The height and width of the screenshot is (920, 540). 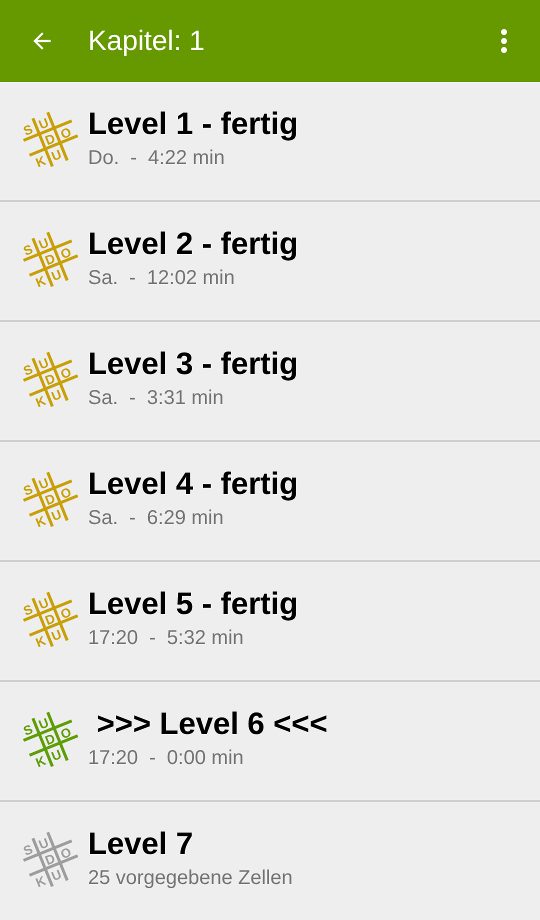 I want to click on level-subtitle: 17:20 - 5:32 min, so click(x=166, y=638).